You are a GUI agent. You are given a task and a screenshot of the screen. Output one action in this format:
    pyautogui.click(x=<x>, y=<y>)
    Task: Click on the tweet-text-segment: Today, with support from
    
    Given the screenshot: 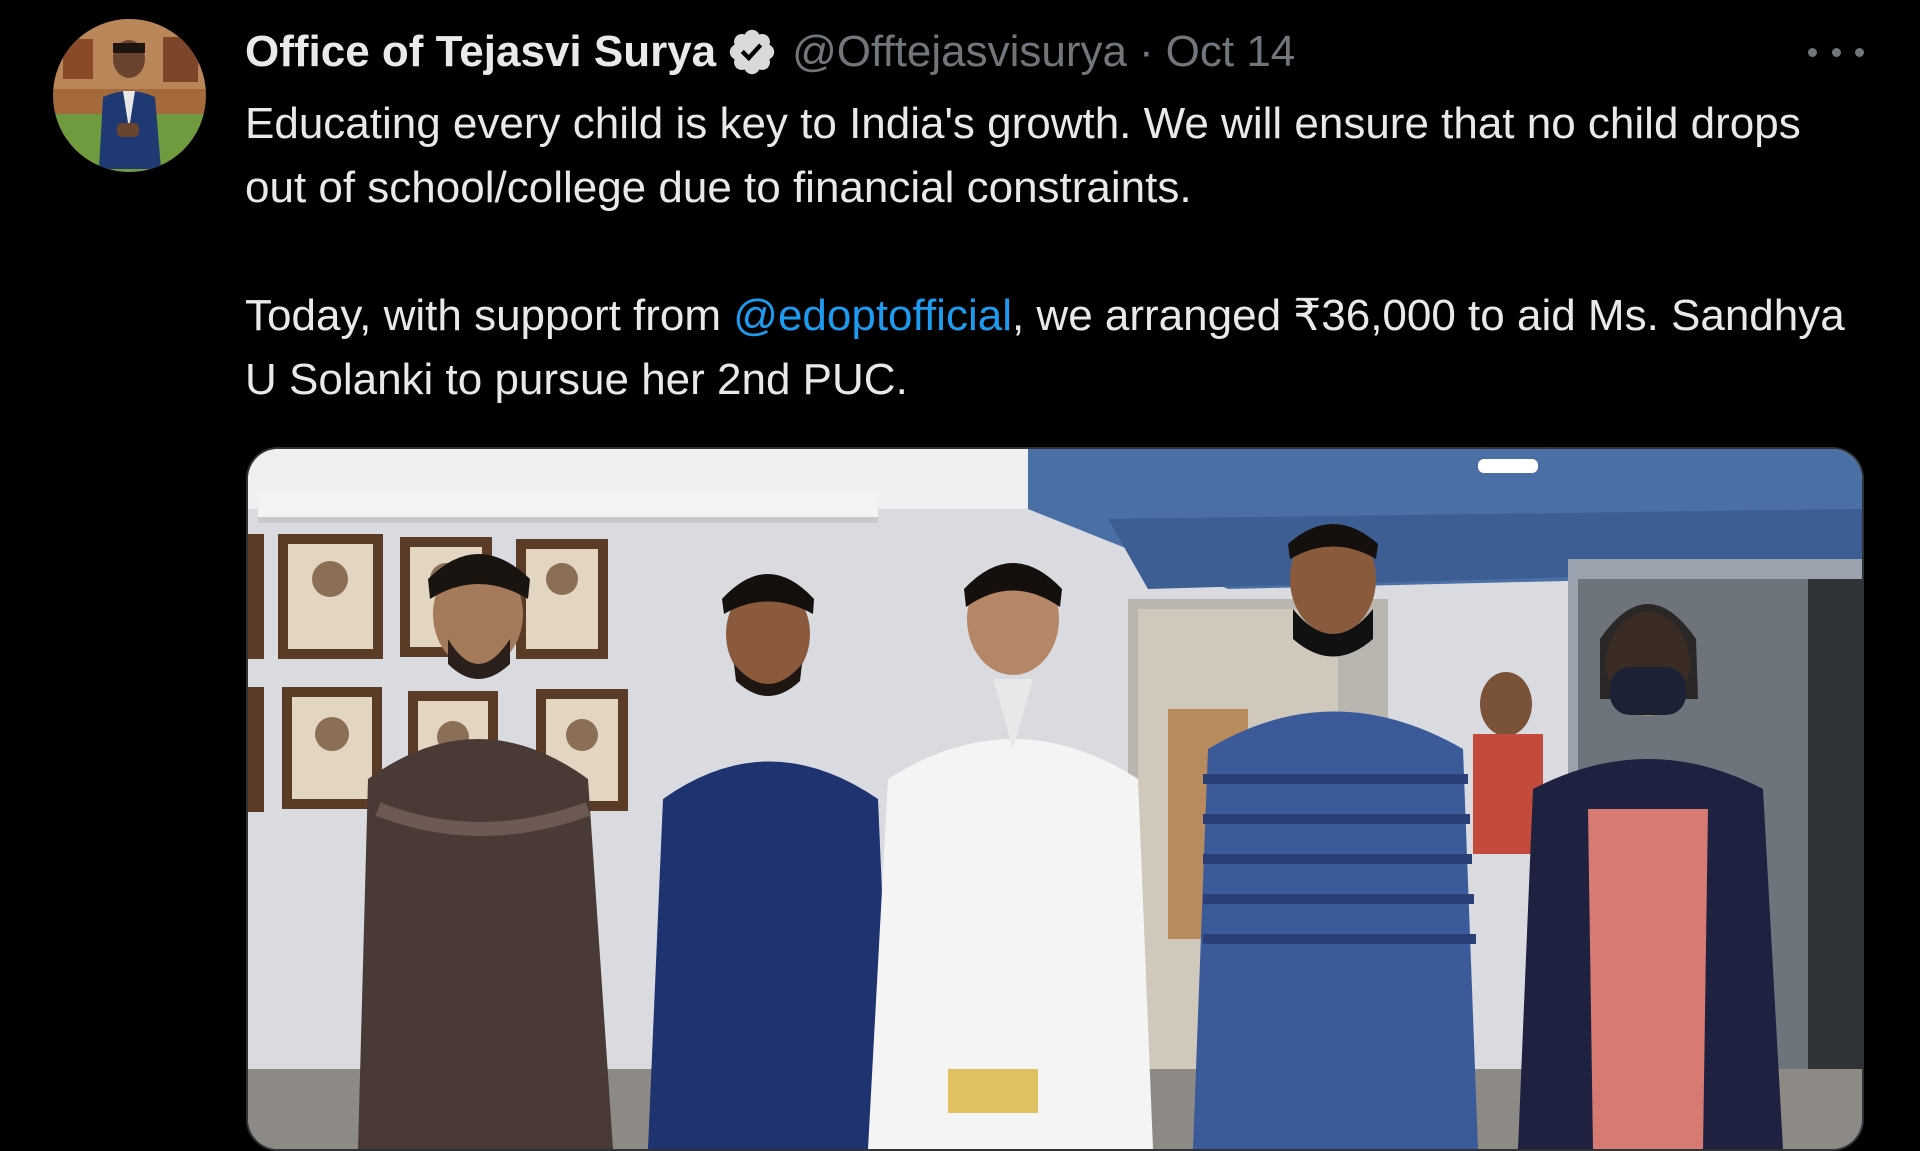 What is the action you would take?
    pyautogui.click(x=489, y=315)
    